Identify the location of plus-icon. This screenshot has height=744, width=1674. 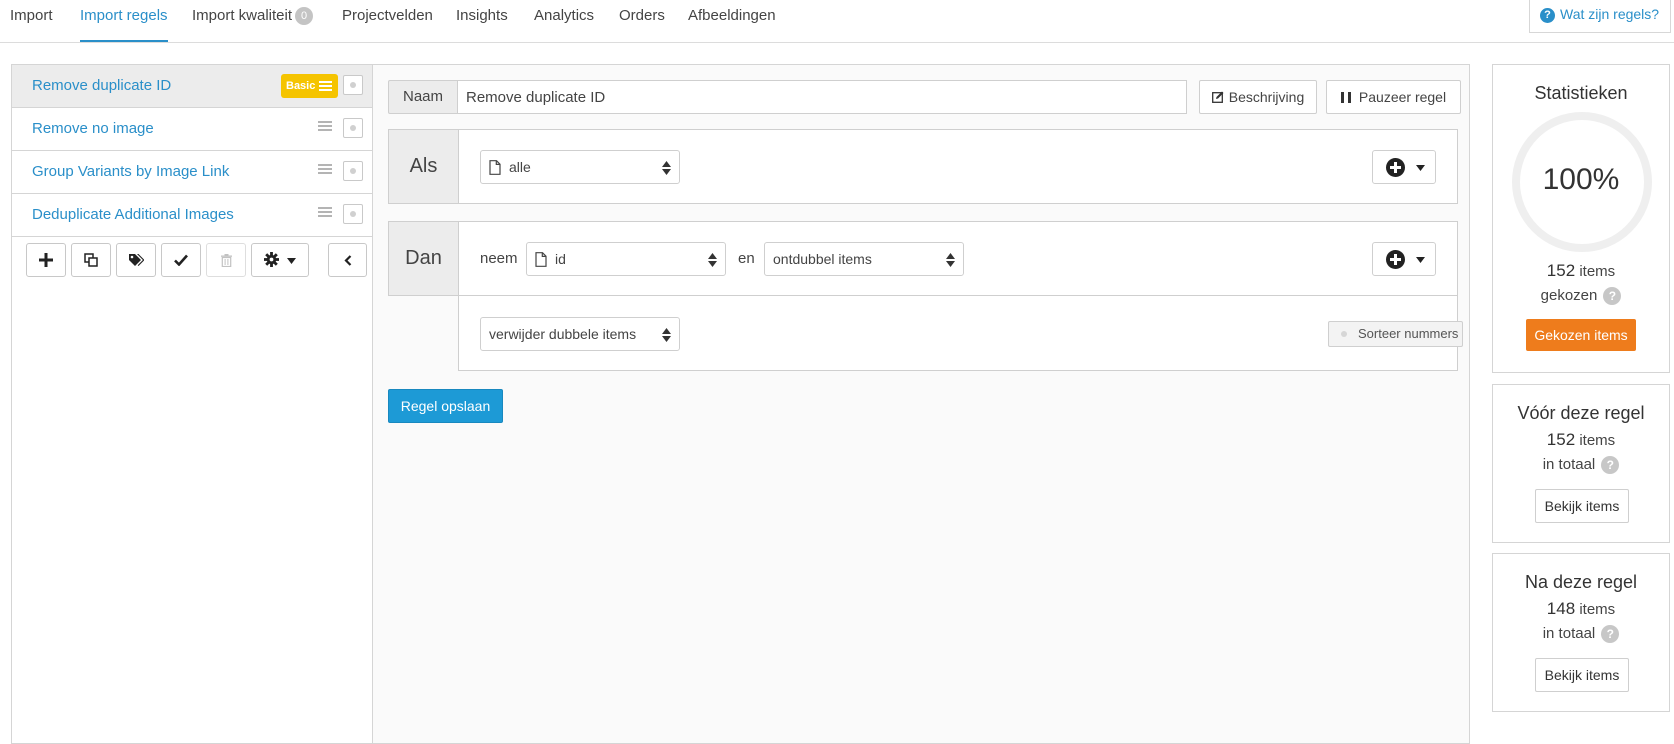
(46, 260).